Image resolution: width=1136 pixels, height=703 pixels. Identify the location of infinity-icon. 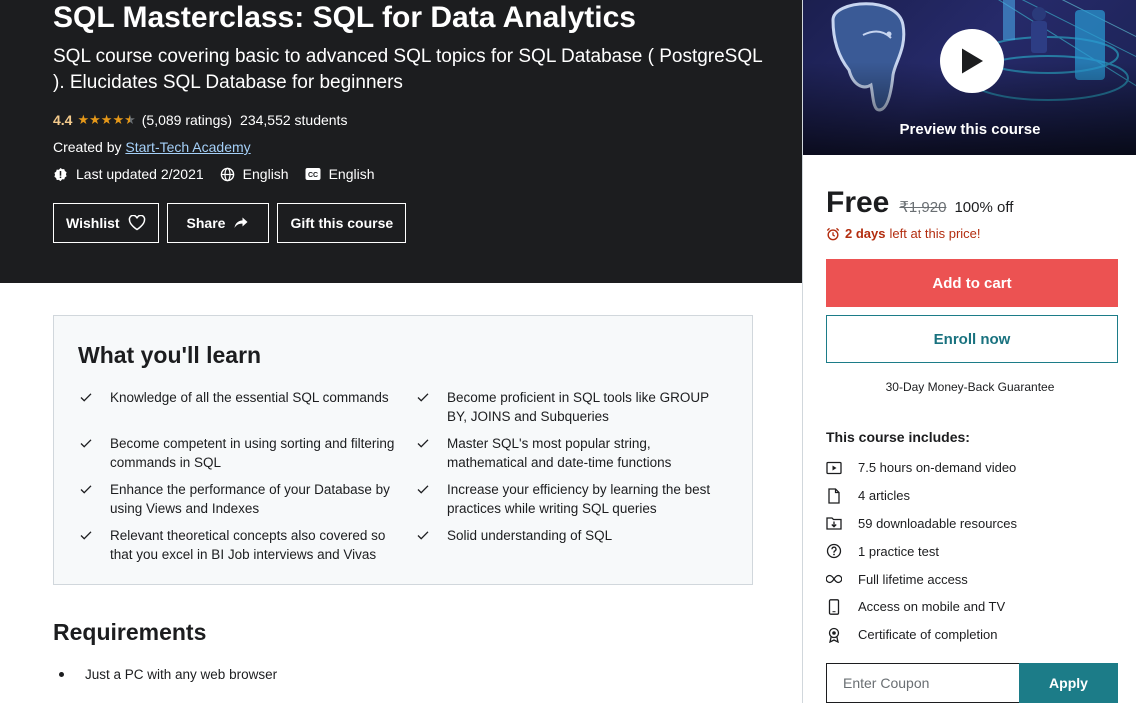
(834, 579).